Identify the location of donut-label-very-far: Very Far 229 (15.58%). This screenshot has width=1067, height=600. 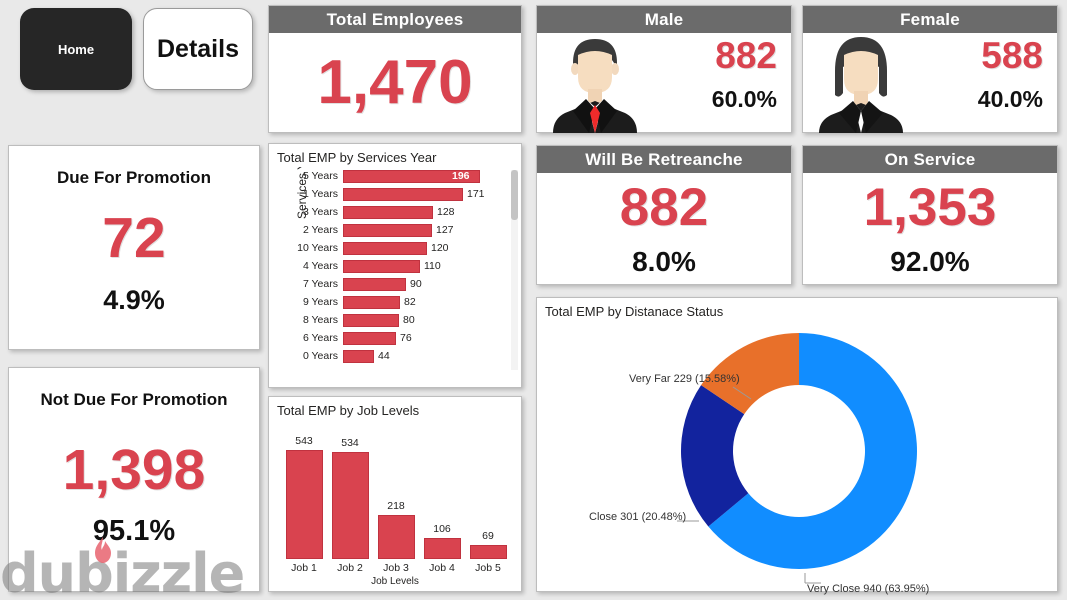
(684, 379).